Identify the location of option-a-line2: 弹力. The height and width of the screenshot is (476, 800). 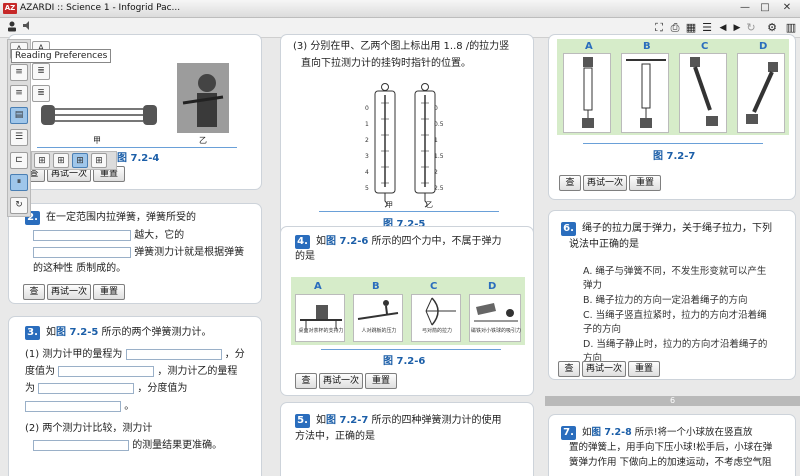
(593, 285).